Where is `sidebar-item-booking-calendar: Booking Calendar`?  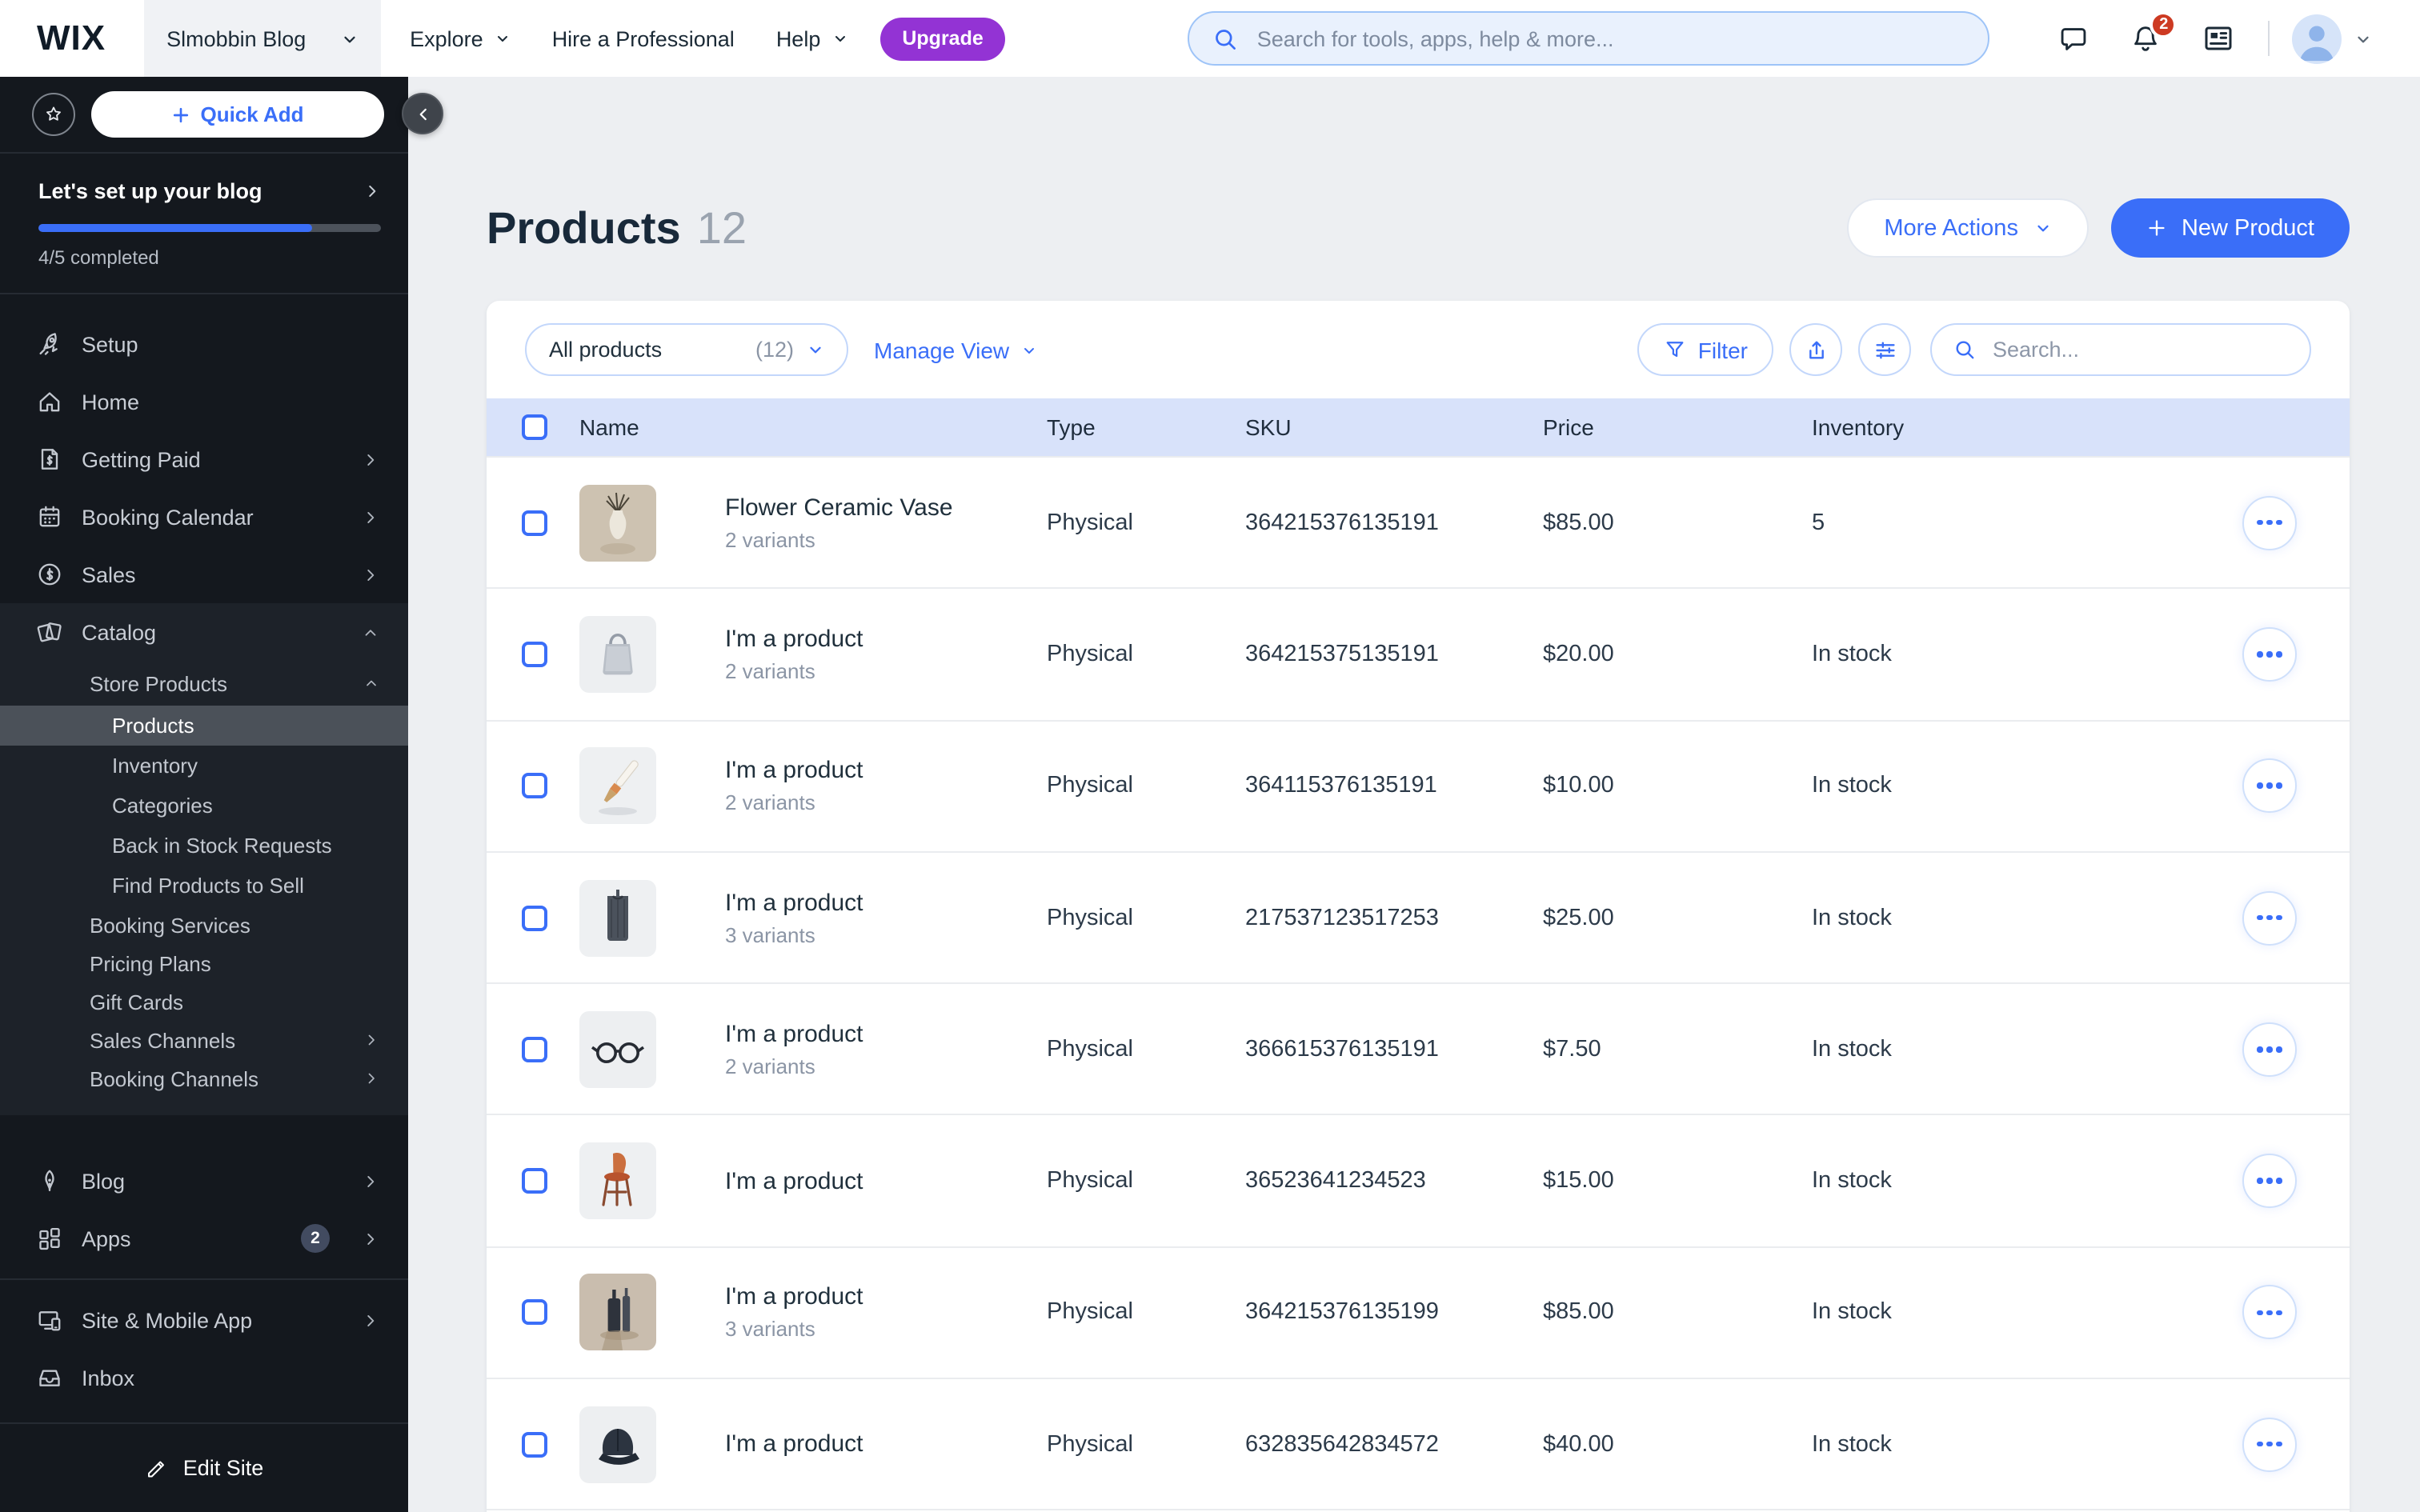
sidebar-item-booking-calendar: Booking Calendar is located at coordinates (204, 517).